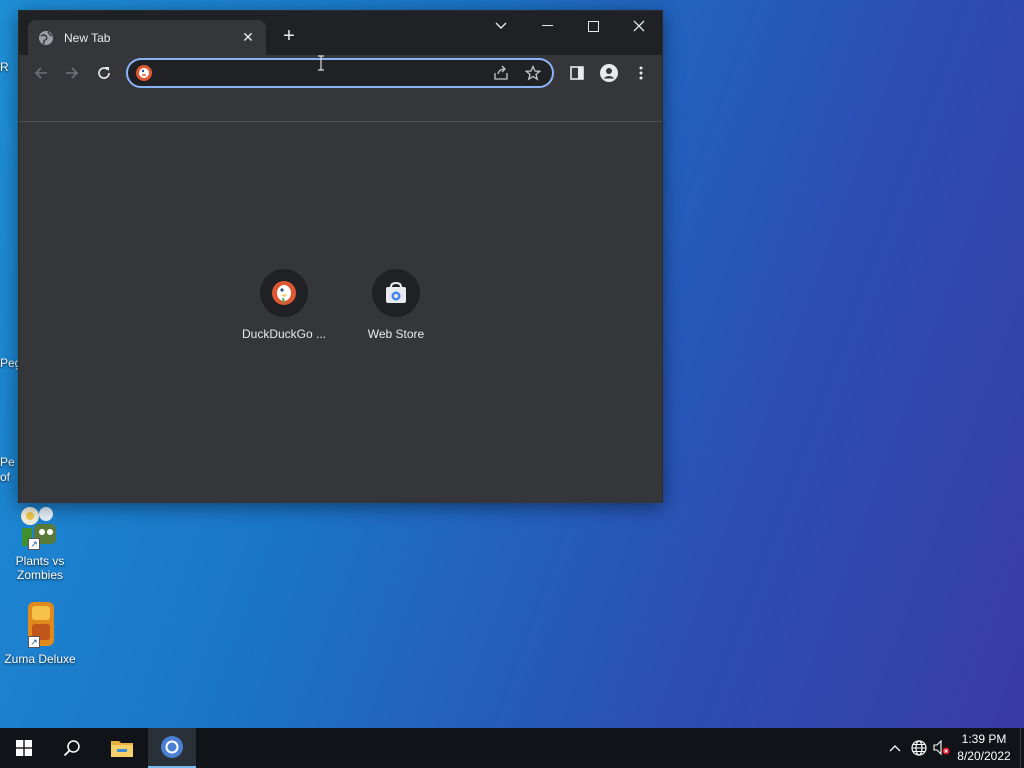  What do you see at coordinates (7, 462) in the screenshot?
I see `desktop-label-fragment: Pe` at bounding box center [7, 462].